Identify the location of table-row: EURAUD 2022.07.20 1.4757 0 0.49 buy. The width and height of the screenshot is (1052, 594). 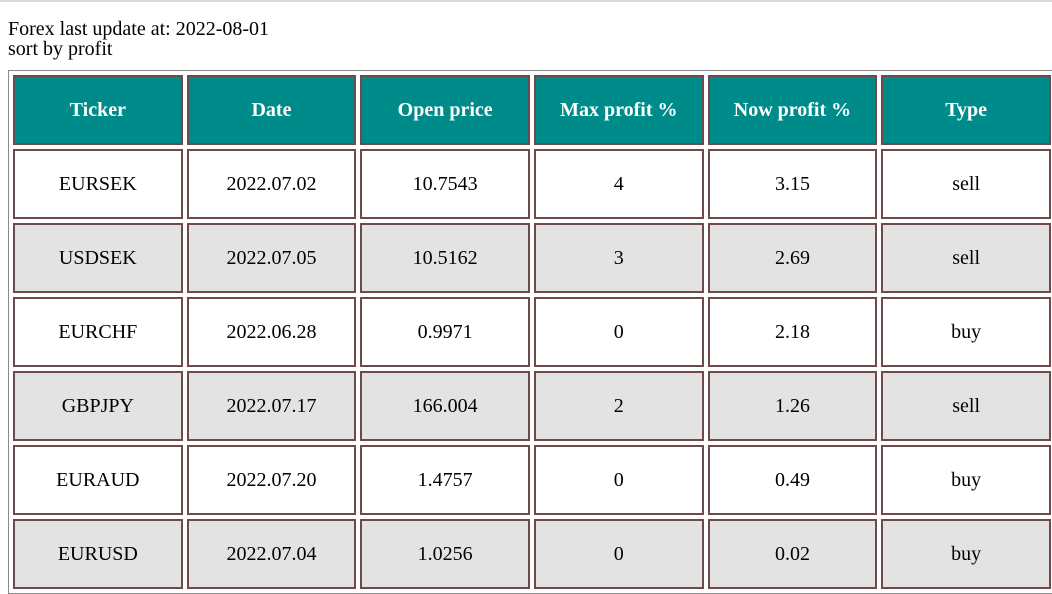
(532, 480).